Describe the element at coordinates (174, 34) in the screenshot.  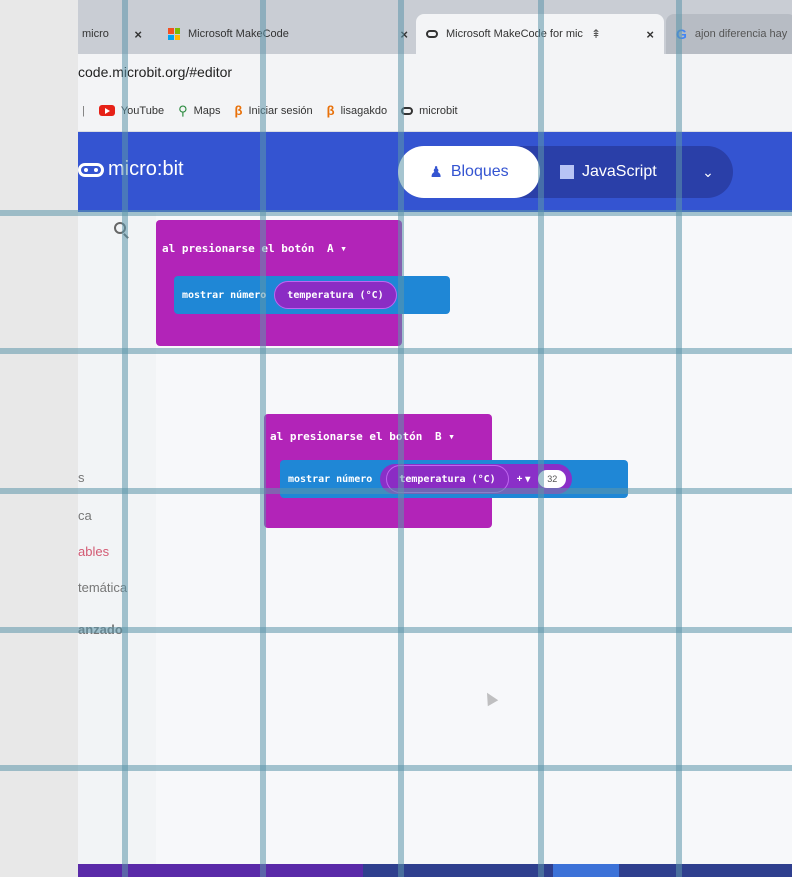
I see `microsoft-logo-icon` at that location.